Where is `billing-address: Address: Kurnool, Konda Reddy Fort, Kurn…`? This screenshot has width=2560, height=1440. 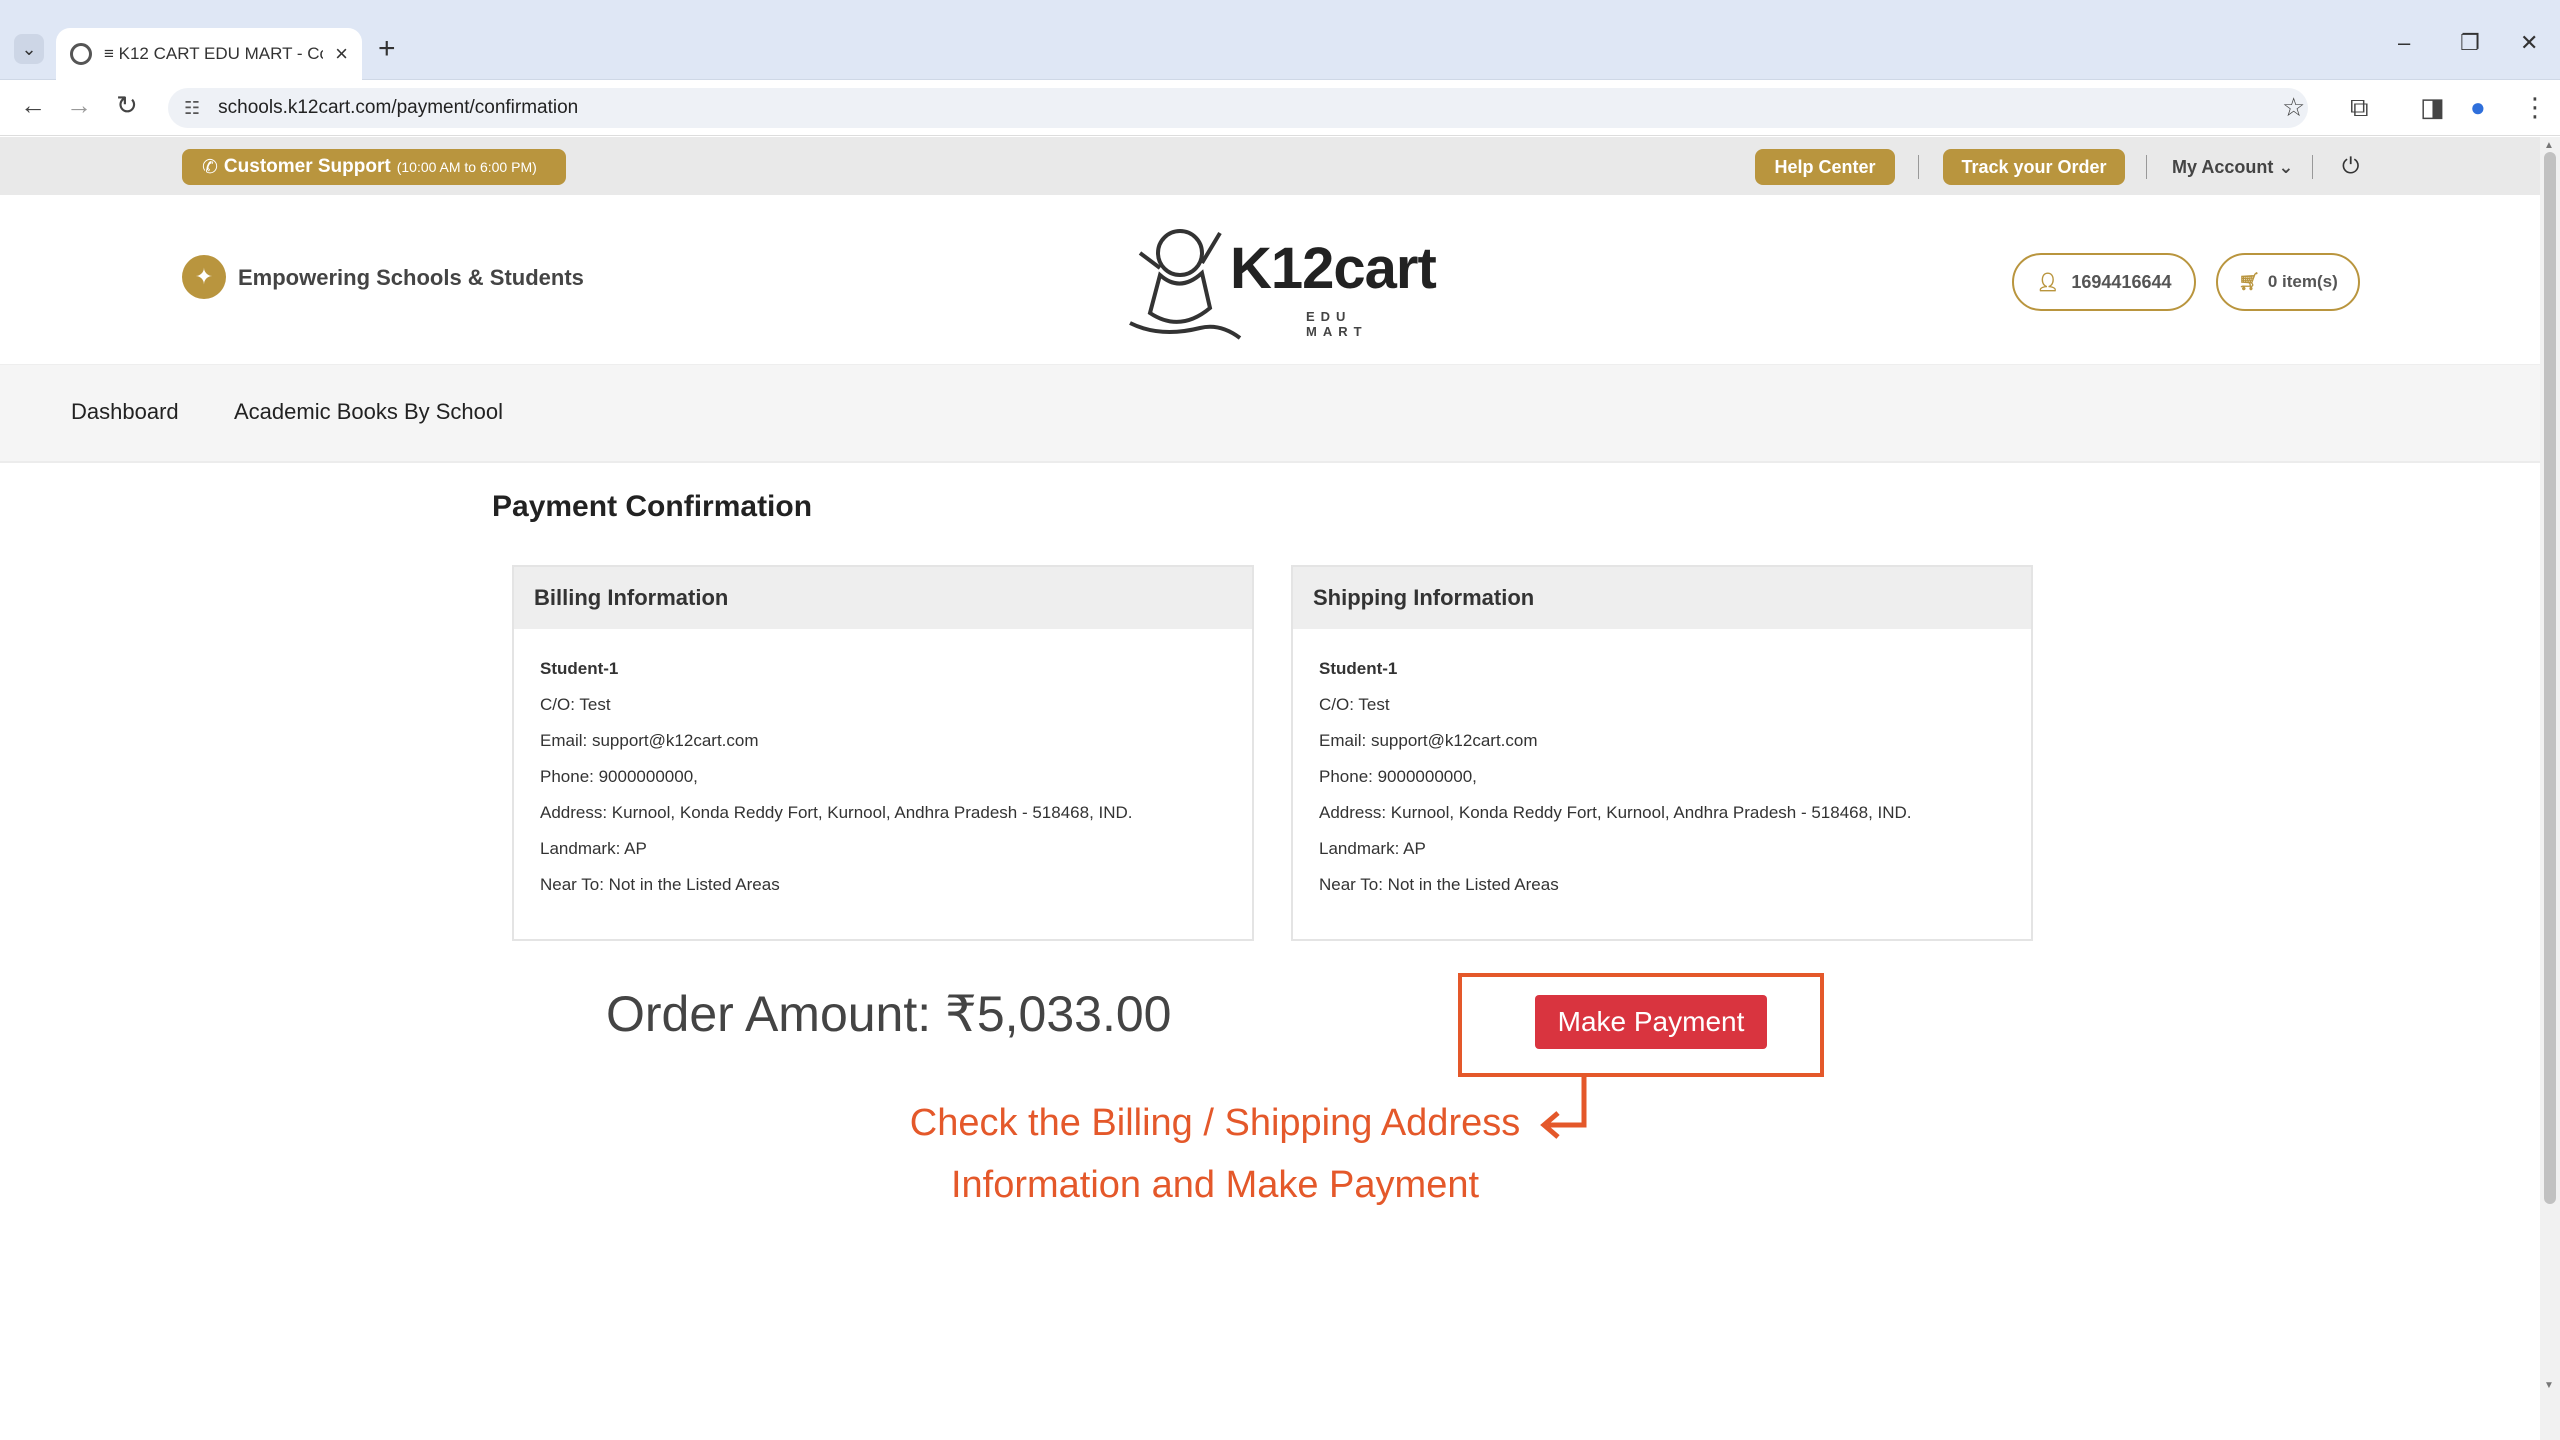 billing-address: Address: Kurnool, Konda Reddy Fort, Kurn… is located at coordinates (836, 812).